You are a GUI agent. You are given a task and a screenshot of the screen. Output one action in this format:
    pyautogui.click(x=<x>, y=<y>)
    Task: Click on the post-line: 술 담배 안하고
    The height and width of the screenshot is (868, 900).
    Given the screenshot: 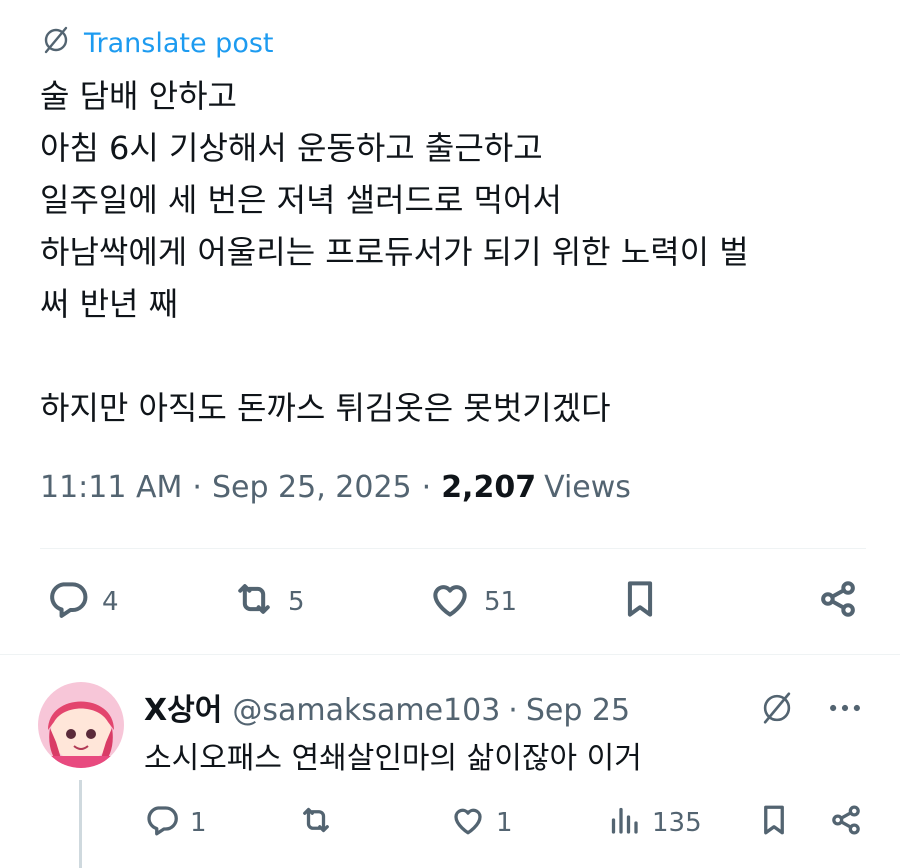 What is the action you would take?
    pyautogui.click(x=138, y=96)
    